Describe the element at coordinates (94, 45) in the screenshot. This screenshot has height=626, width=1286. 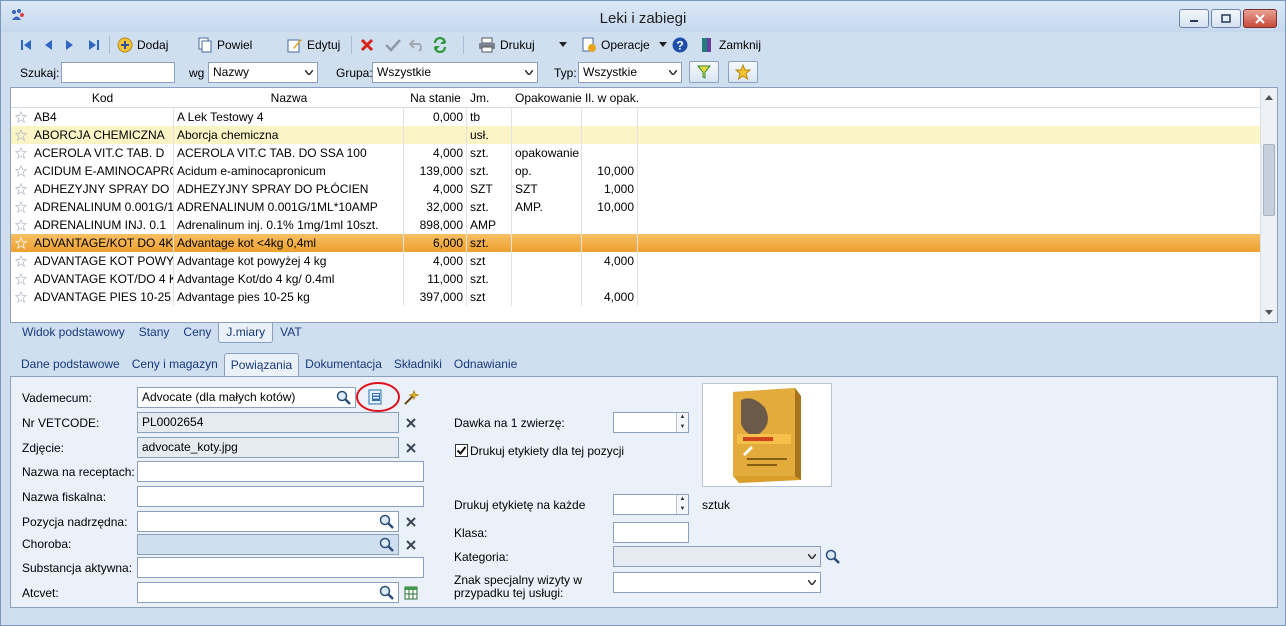
I see `last-record-button` at that location.